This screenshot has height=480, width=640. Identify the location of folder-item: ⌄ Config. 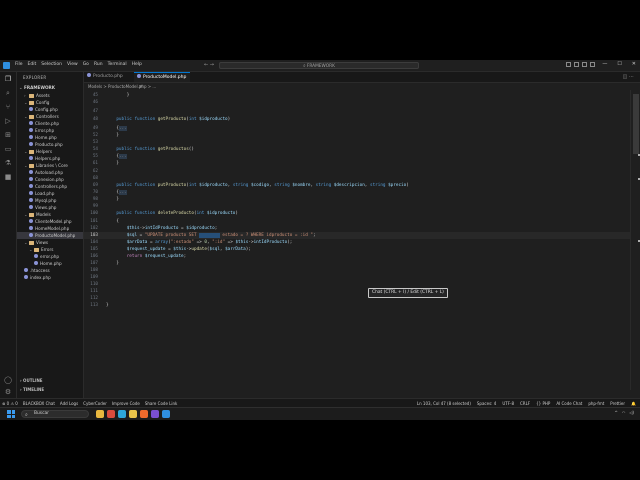
(36, 102).